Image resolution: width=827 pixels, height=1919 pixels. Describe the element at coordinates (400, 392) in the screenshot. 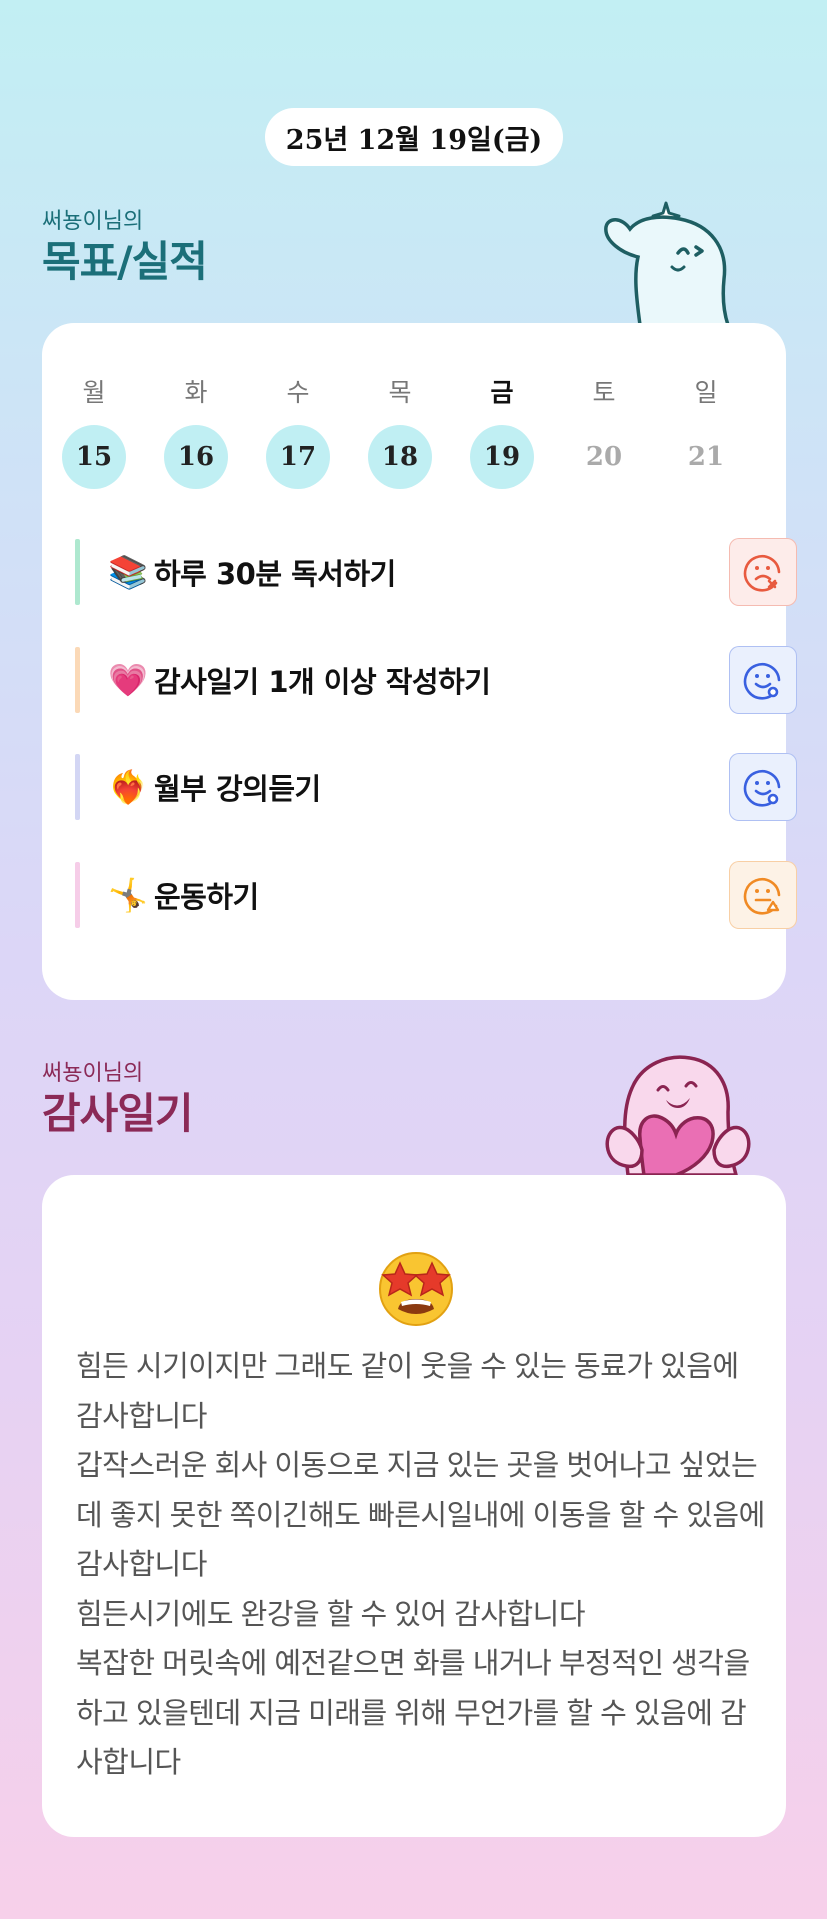

I see `weekday-label: 목` at that location.